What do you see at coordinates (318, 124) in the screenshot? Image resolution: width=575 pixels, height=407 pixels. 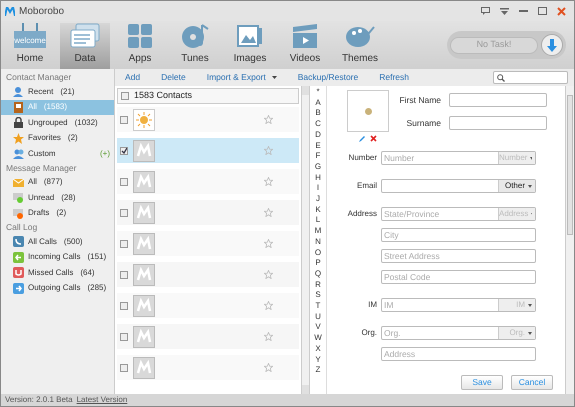 I see `index-letter: C` at bounding box center [318, 124].